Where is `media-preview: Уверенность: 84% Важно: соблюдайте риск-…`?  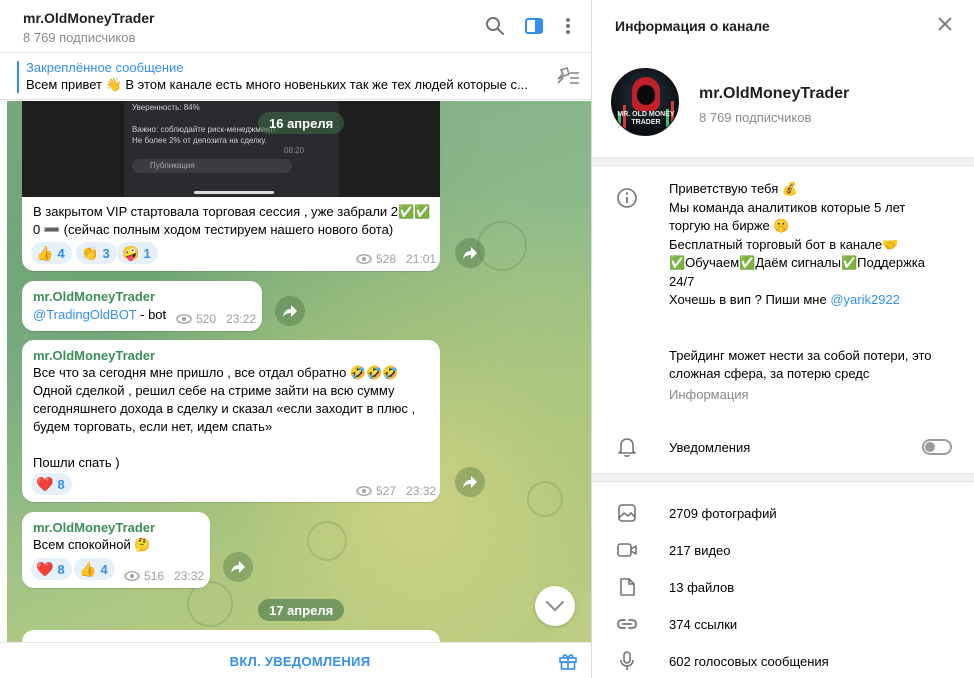 media-preview: Уверенность: 84% Важно: соблюдайте риск-… is located at coordinates (231, 149).